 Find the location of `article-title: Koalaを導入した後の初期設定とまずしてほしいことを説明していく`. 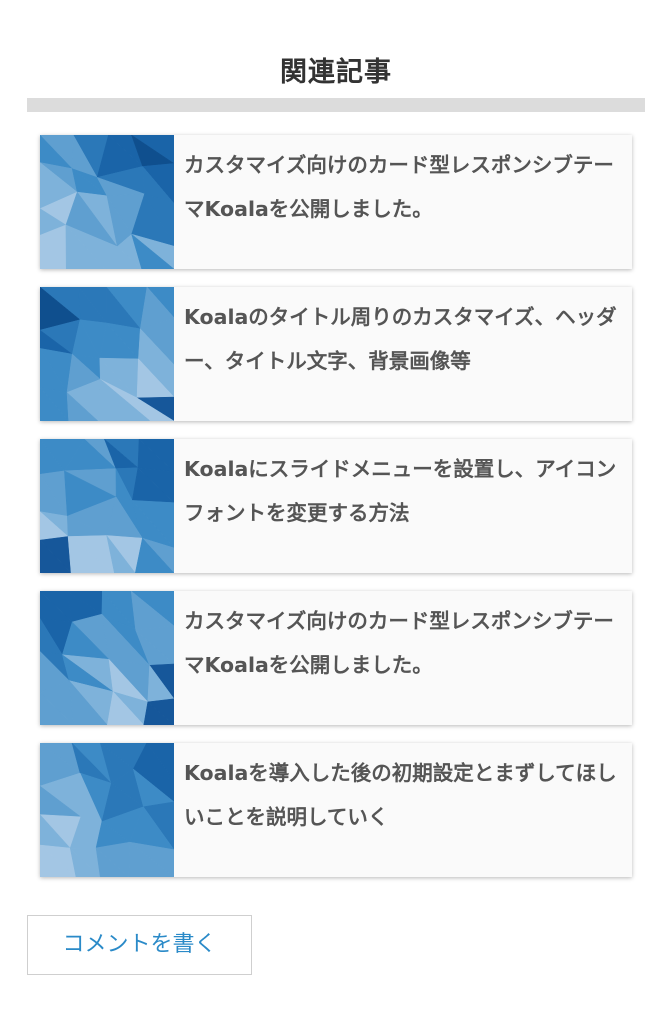

article-title: Koalaを導入した後の初期設定とまずしてほしいことを説明していく is located at coordinates (400, 795).